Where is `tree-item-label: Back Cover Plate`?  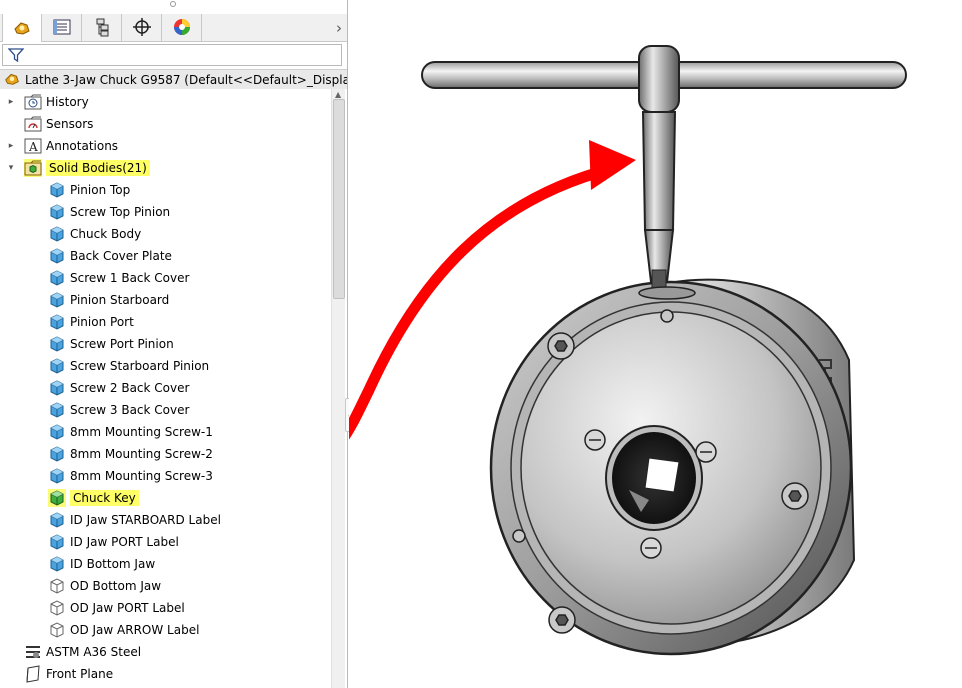 tree-item-label: Back Cover Plate is located at coordinates (121, 256).